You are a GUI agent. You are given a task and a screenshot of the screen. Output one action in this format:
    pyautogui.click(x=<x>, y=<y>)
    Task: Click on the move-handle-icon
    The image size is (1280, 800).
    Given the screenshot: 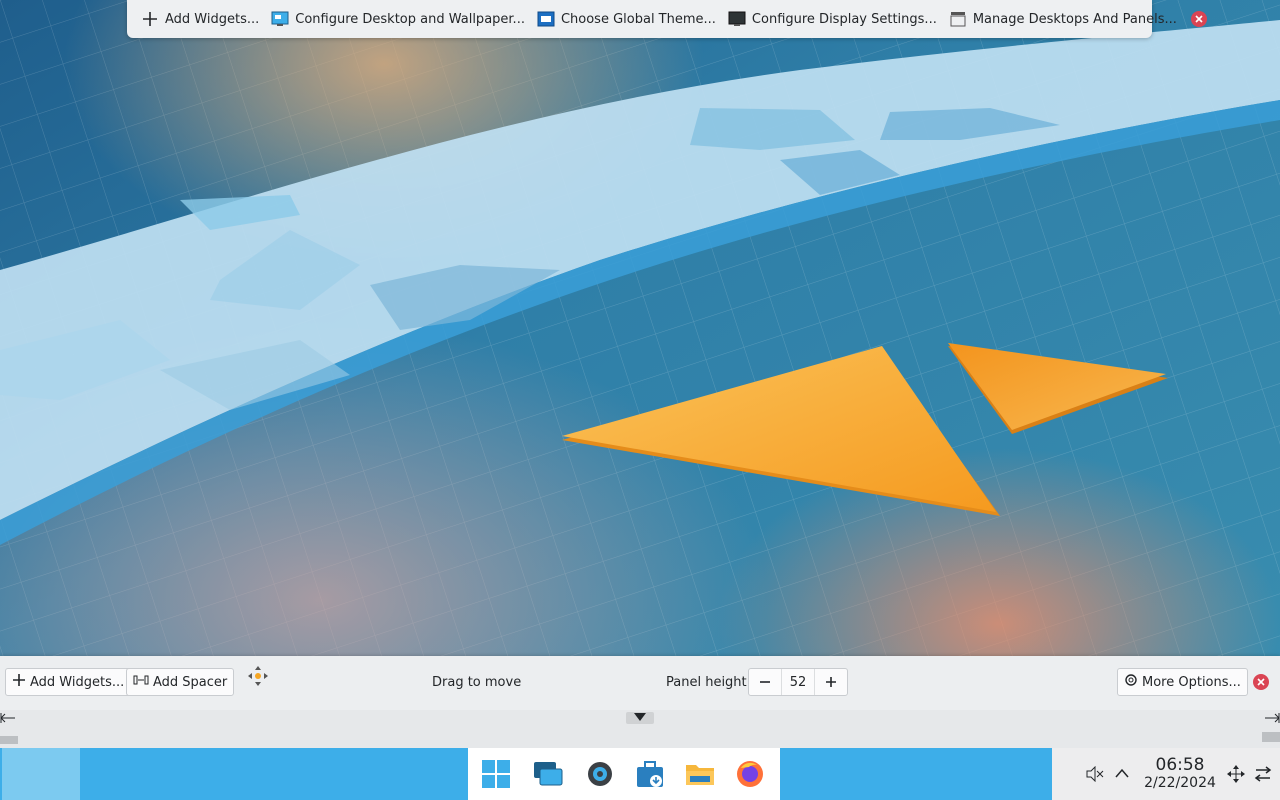 What is the action you would take?
    pyautogui.click(x=258, y=676)
    